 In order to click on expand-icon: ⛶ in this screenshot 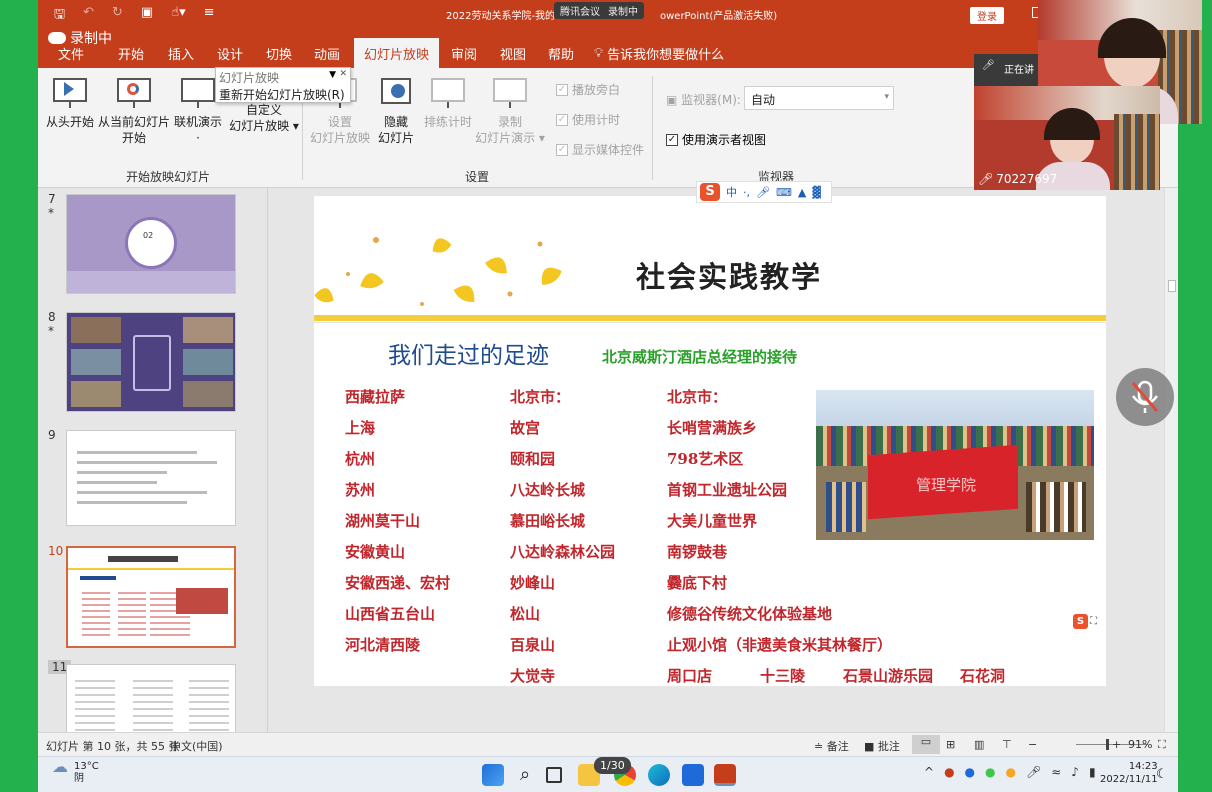, I will do `click(1093, 621)`.